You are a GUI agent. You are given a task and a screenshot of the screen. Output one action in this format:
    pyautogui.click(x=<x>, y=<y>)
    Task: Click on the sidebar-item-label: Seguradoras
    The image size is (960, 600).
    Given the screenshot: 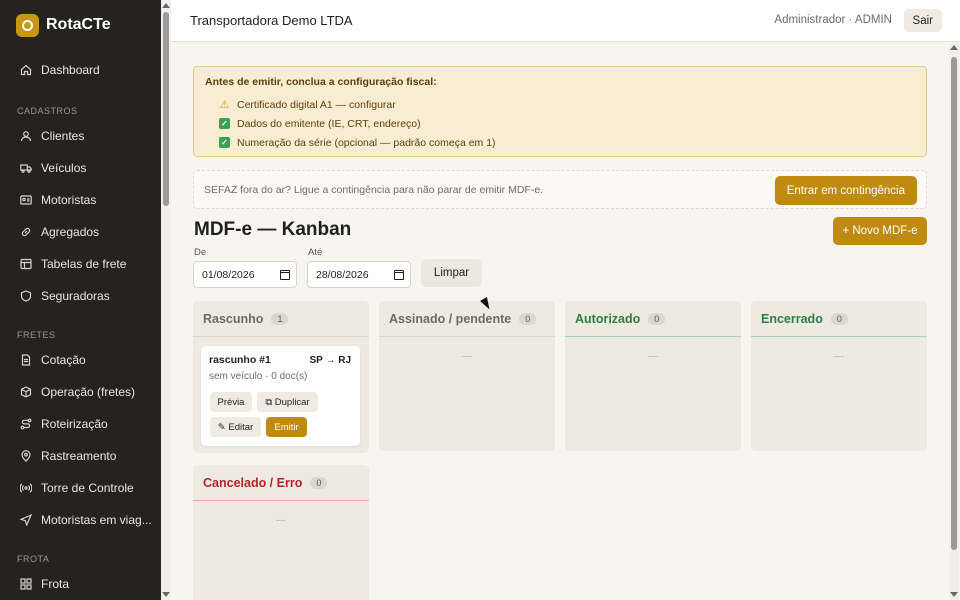 What is the action you would take?
    pyautogui.click(x=75, y=296)
    